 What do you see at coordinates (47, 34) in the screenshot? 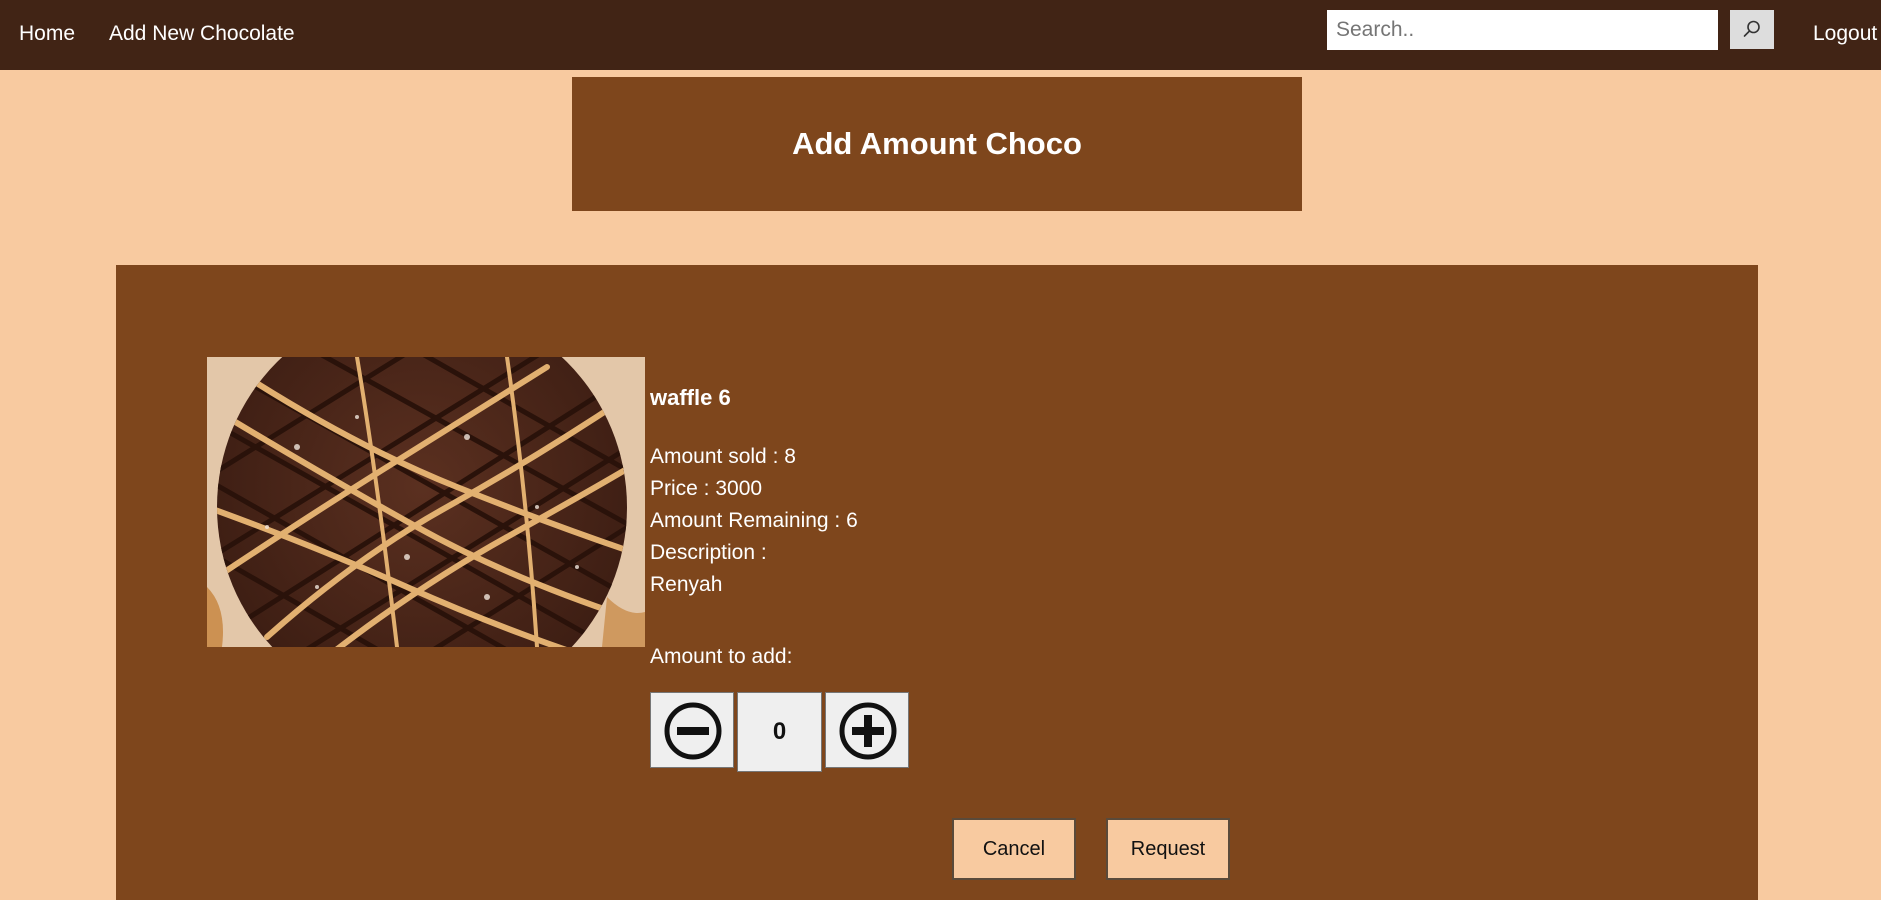
I see `nav-home-link: Home` at bounding box center [47, 34].